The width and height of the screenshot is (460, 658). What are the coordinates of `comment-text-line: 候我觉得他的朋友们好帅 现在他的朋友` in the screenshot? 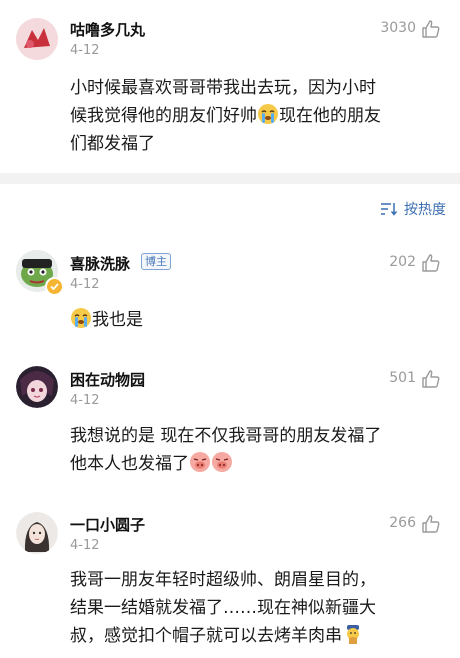 It's located at (260, 116).